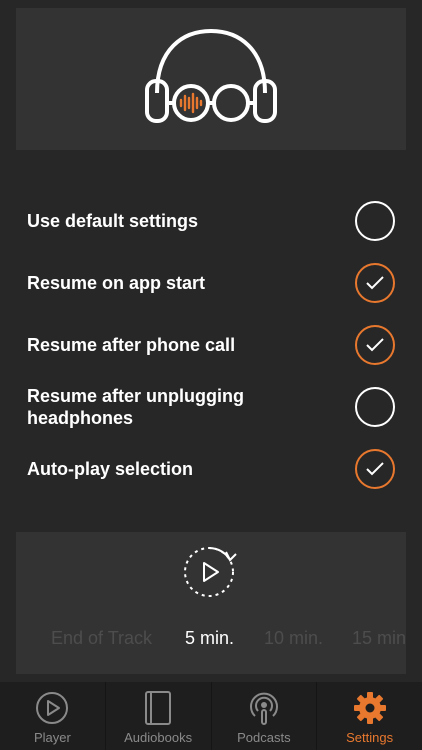  What do you see at coordinates (136, 407) in the screenshot?
I see `setting-label: Resume after unplugging headphones` at bounding box center [136, 407].